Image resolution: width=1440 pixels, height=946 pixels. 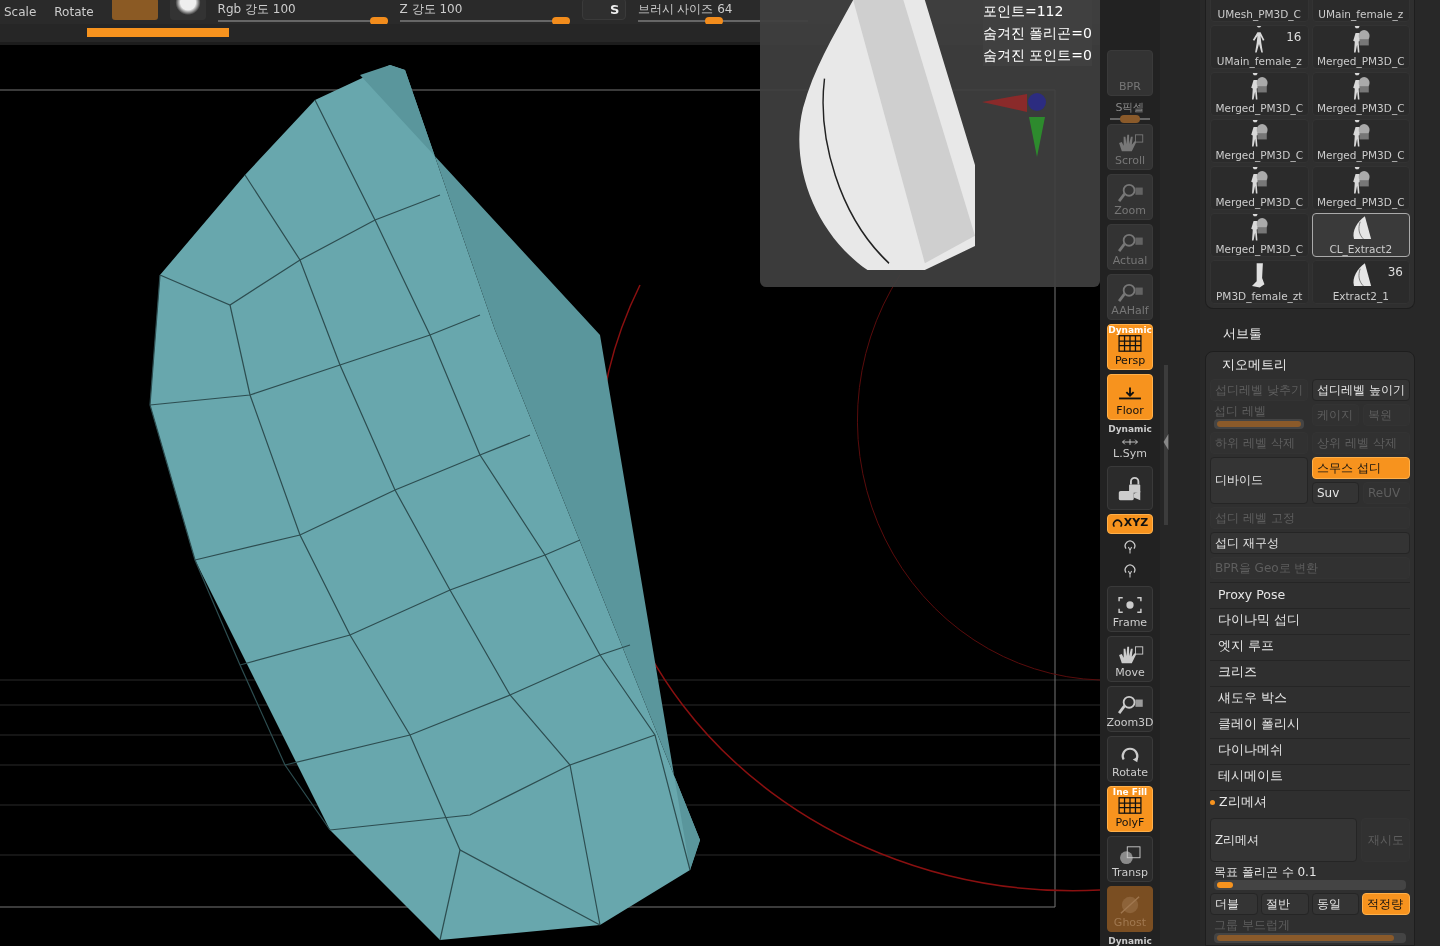 I want to click on mesh-stat: 숨겨진 폴리곤=0, so click(x=1037, y=33).